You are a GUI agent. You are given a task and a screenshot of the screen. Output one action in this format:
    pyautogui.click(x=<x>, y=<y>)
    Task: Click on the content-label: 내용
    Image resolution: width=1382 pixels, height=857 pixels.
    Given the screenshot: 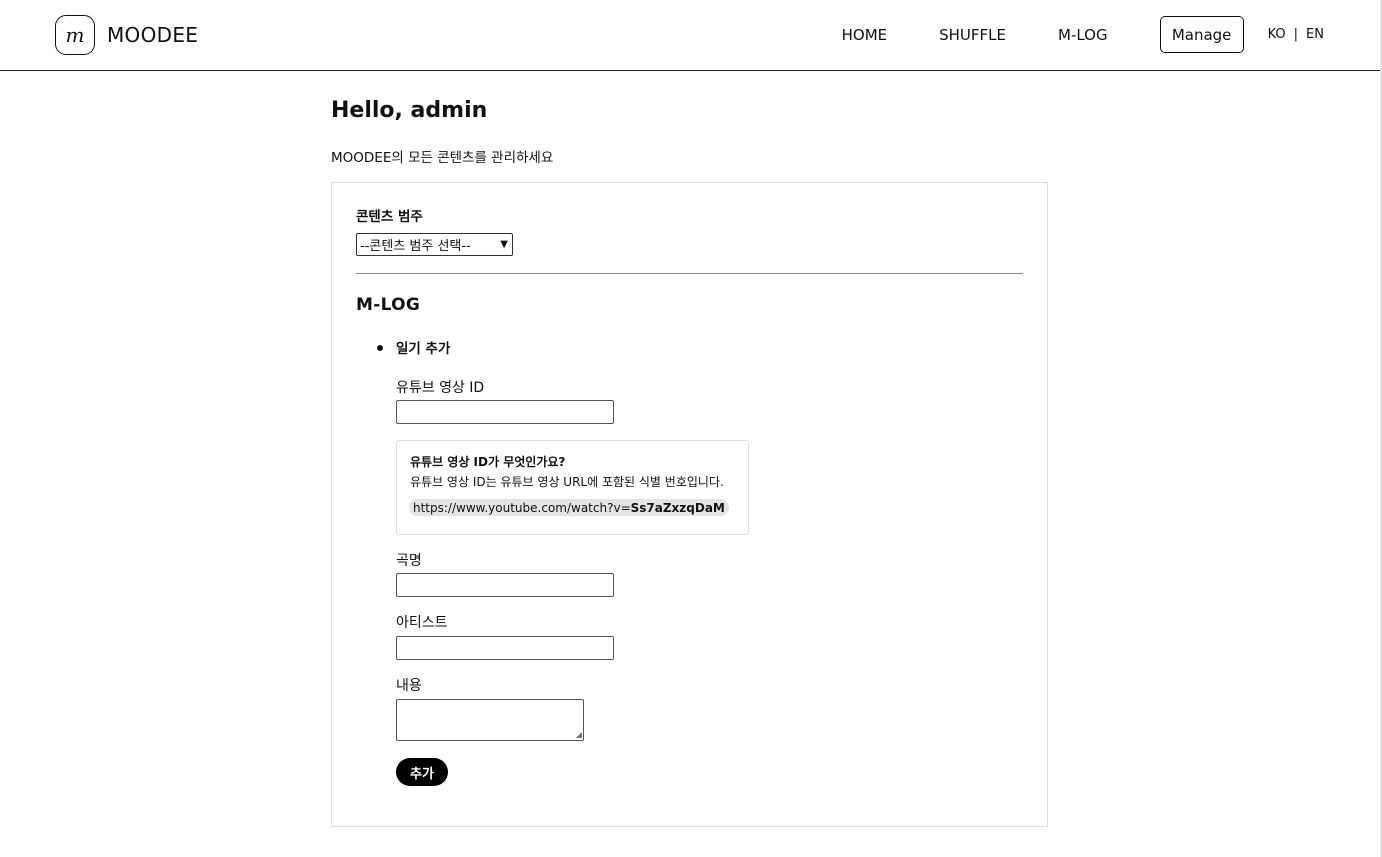 What is the action you would take?
    pyautogui.click(x=409, y=686)
    